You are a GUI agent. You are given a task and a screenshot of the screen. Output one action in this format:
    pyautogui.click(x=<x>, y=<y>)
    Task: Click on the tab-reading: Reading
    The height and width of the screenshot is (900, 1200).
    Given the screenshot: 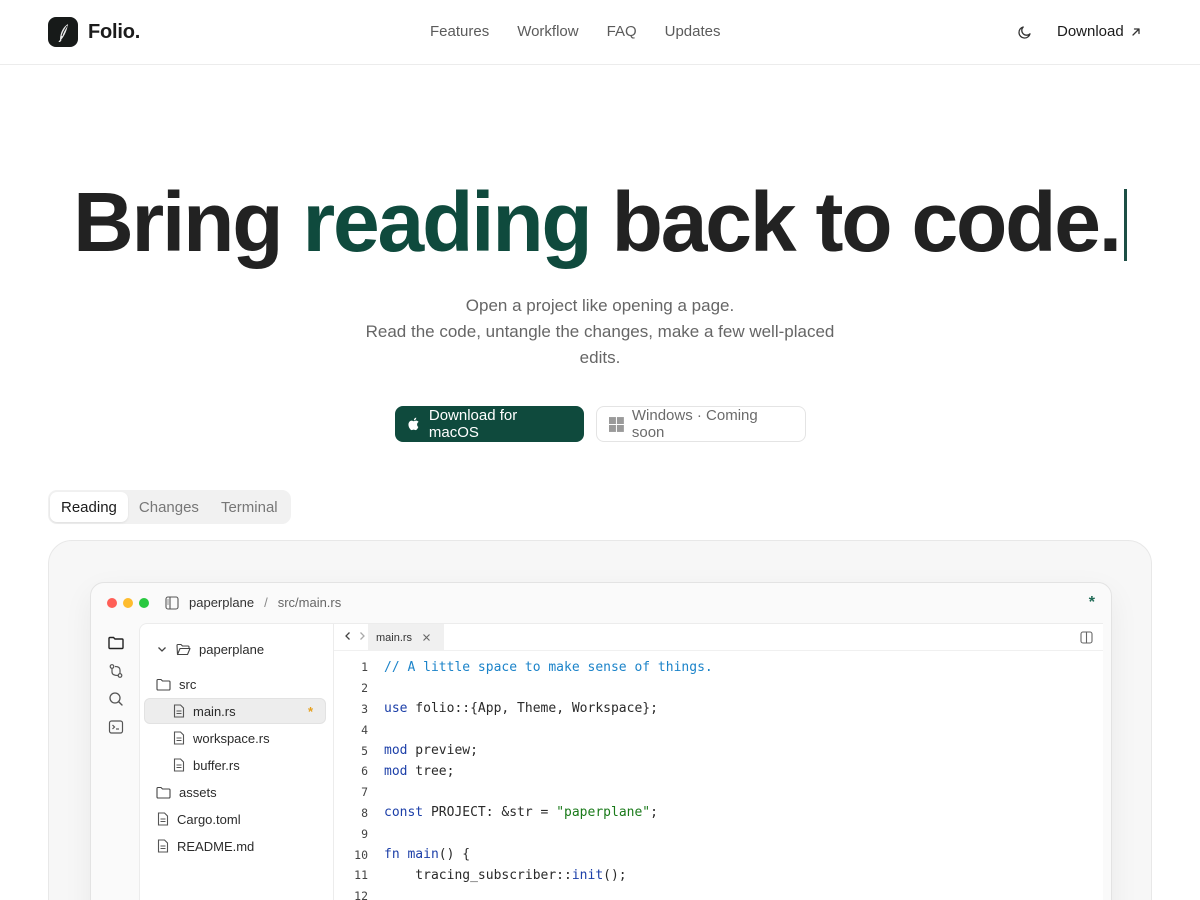 What is the action you would take?
    pyautogui.click(x=89, y=507)
    